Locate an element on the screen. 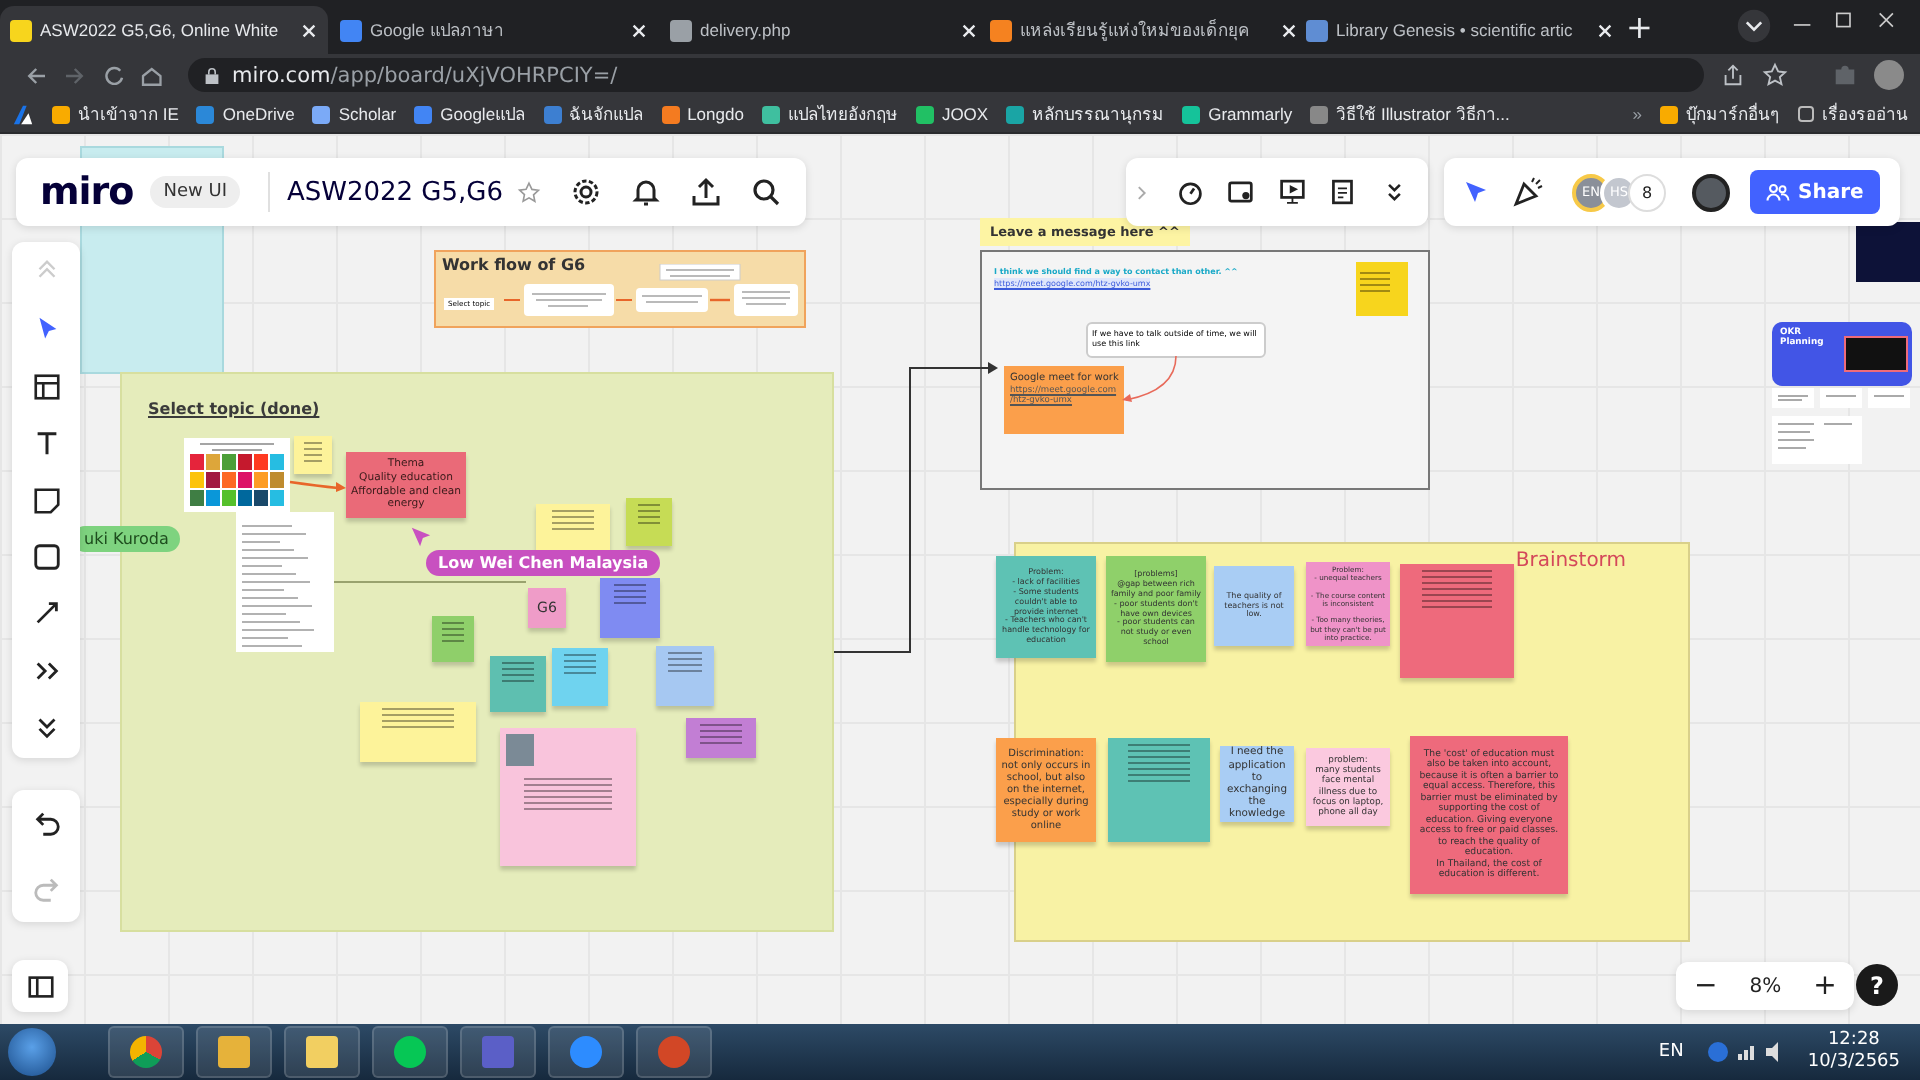 The width and height of the screenshot is (1920, 1080). goals-grid-picture is located at coordinates (237, 475).